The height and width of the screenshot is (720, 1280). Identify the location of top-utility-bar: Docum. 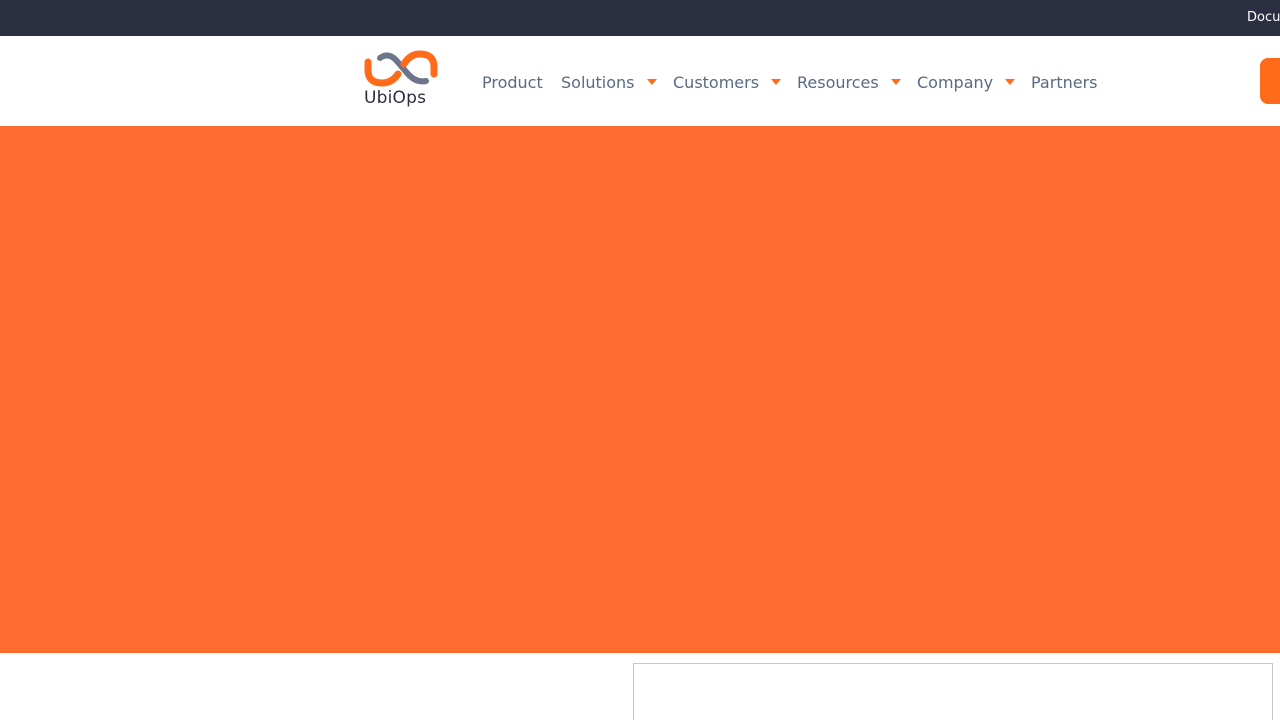
(640, 18).